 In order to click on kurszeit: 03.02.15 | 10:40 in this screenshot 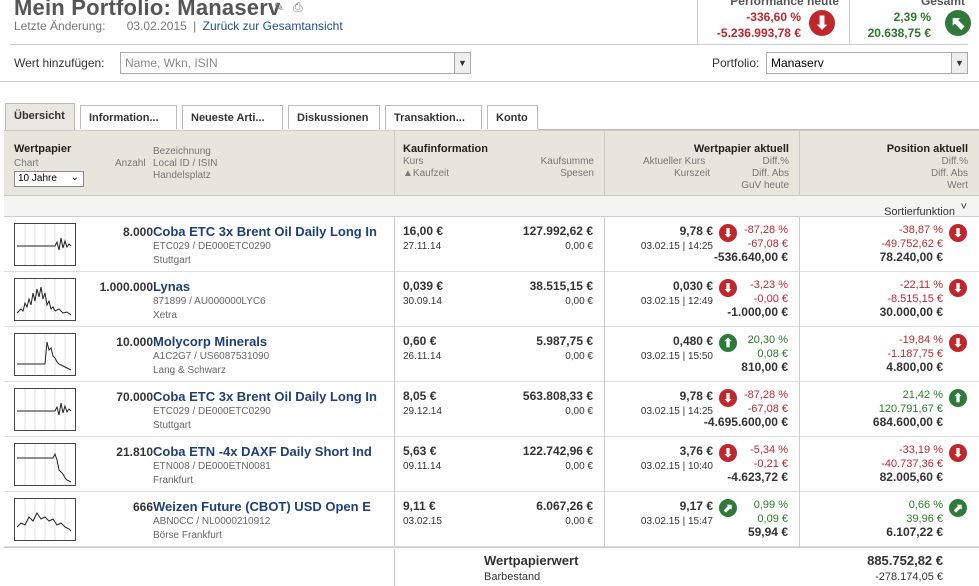, I will do `click(676, 466)`.